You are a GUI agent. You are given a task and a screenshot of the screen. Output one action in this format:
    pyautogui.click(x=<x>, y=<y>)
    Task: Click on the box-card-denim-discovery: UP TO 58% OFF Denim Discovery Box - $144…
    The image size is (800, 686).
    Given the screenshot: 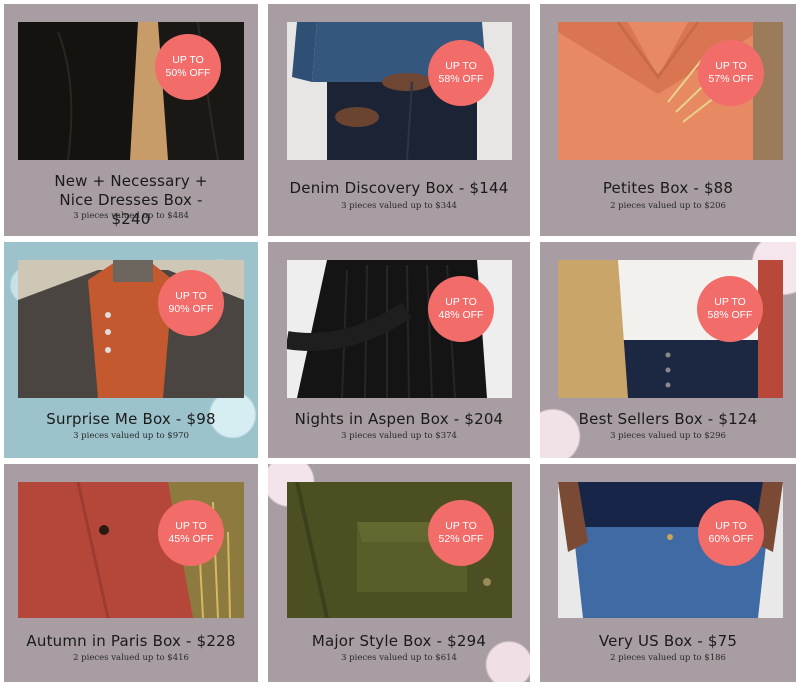 What is the action you would take?
    pyautogui.click(x=399, y=120)
    